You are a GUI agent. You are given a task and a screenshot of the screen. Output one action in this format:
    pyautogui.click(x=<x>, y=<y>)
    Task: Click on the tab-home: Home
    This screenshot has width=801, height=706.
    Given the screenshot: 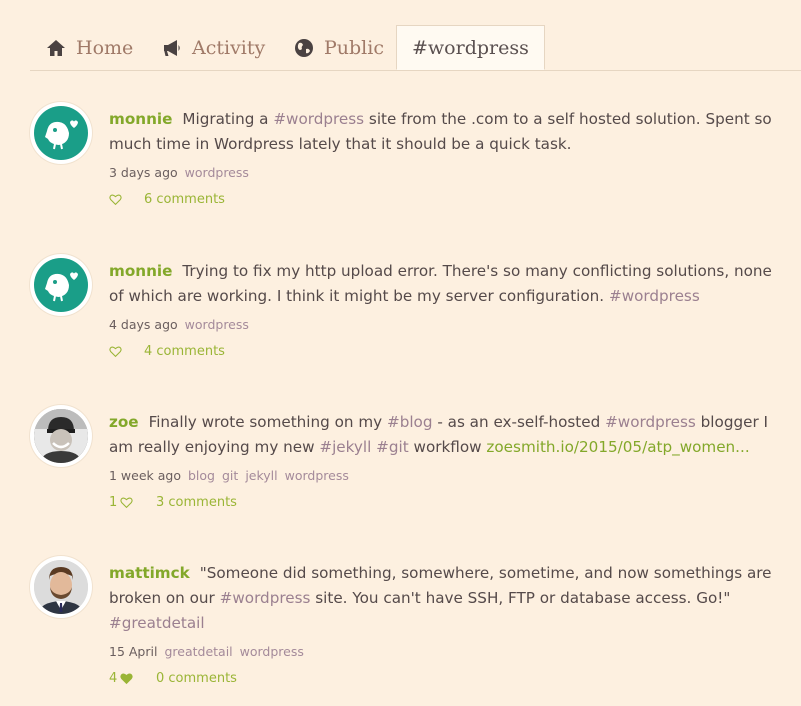 What is the action you would take?
    pyautogui.click(x=89, y=48)
    